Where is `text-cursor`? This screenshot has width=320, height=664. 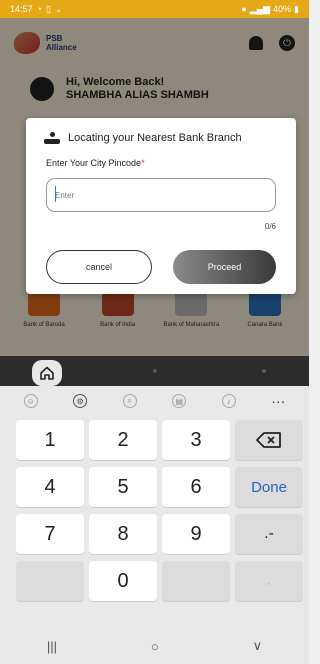
text-cursor is located at coordinates (55, 194).